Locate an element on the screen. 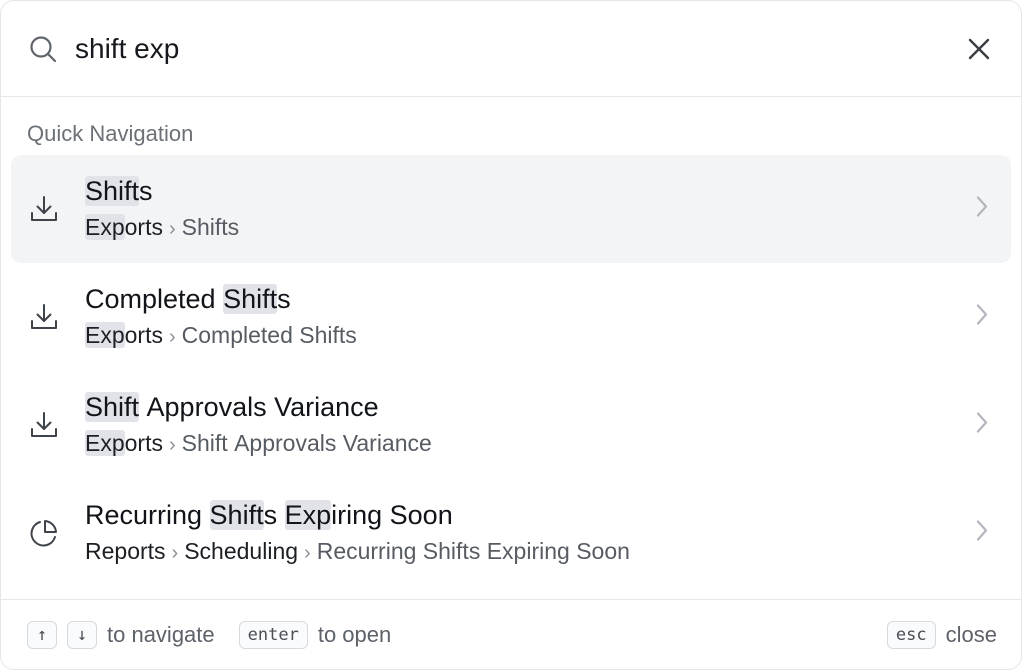 This screenshot has height=672, width=1024. title-text: Approvals Variance is located at coordinates (259, 407).